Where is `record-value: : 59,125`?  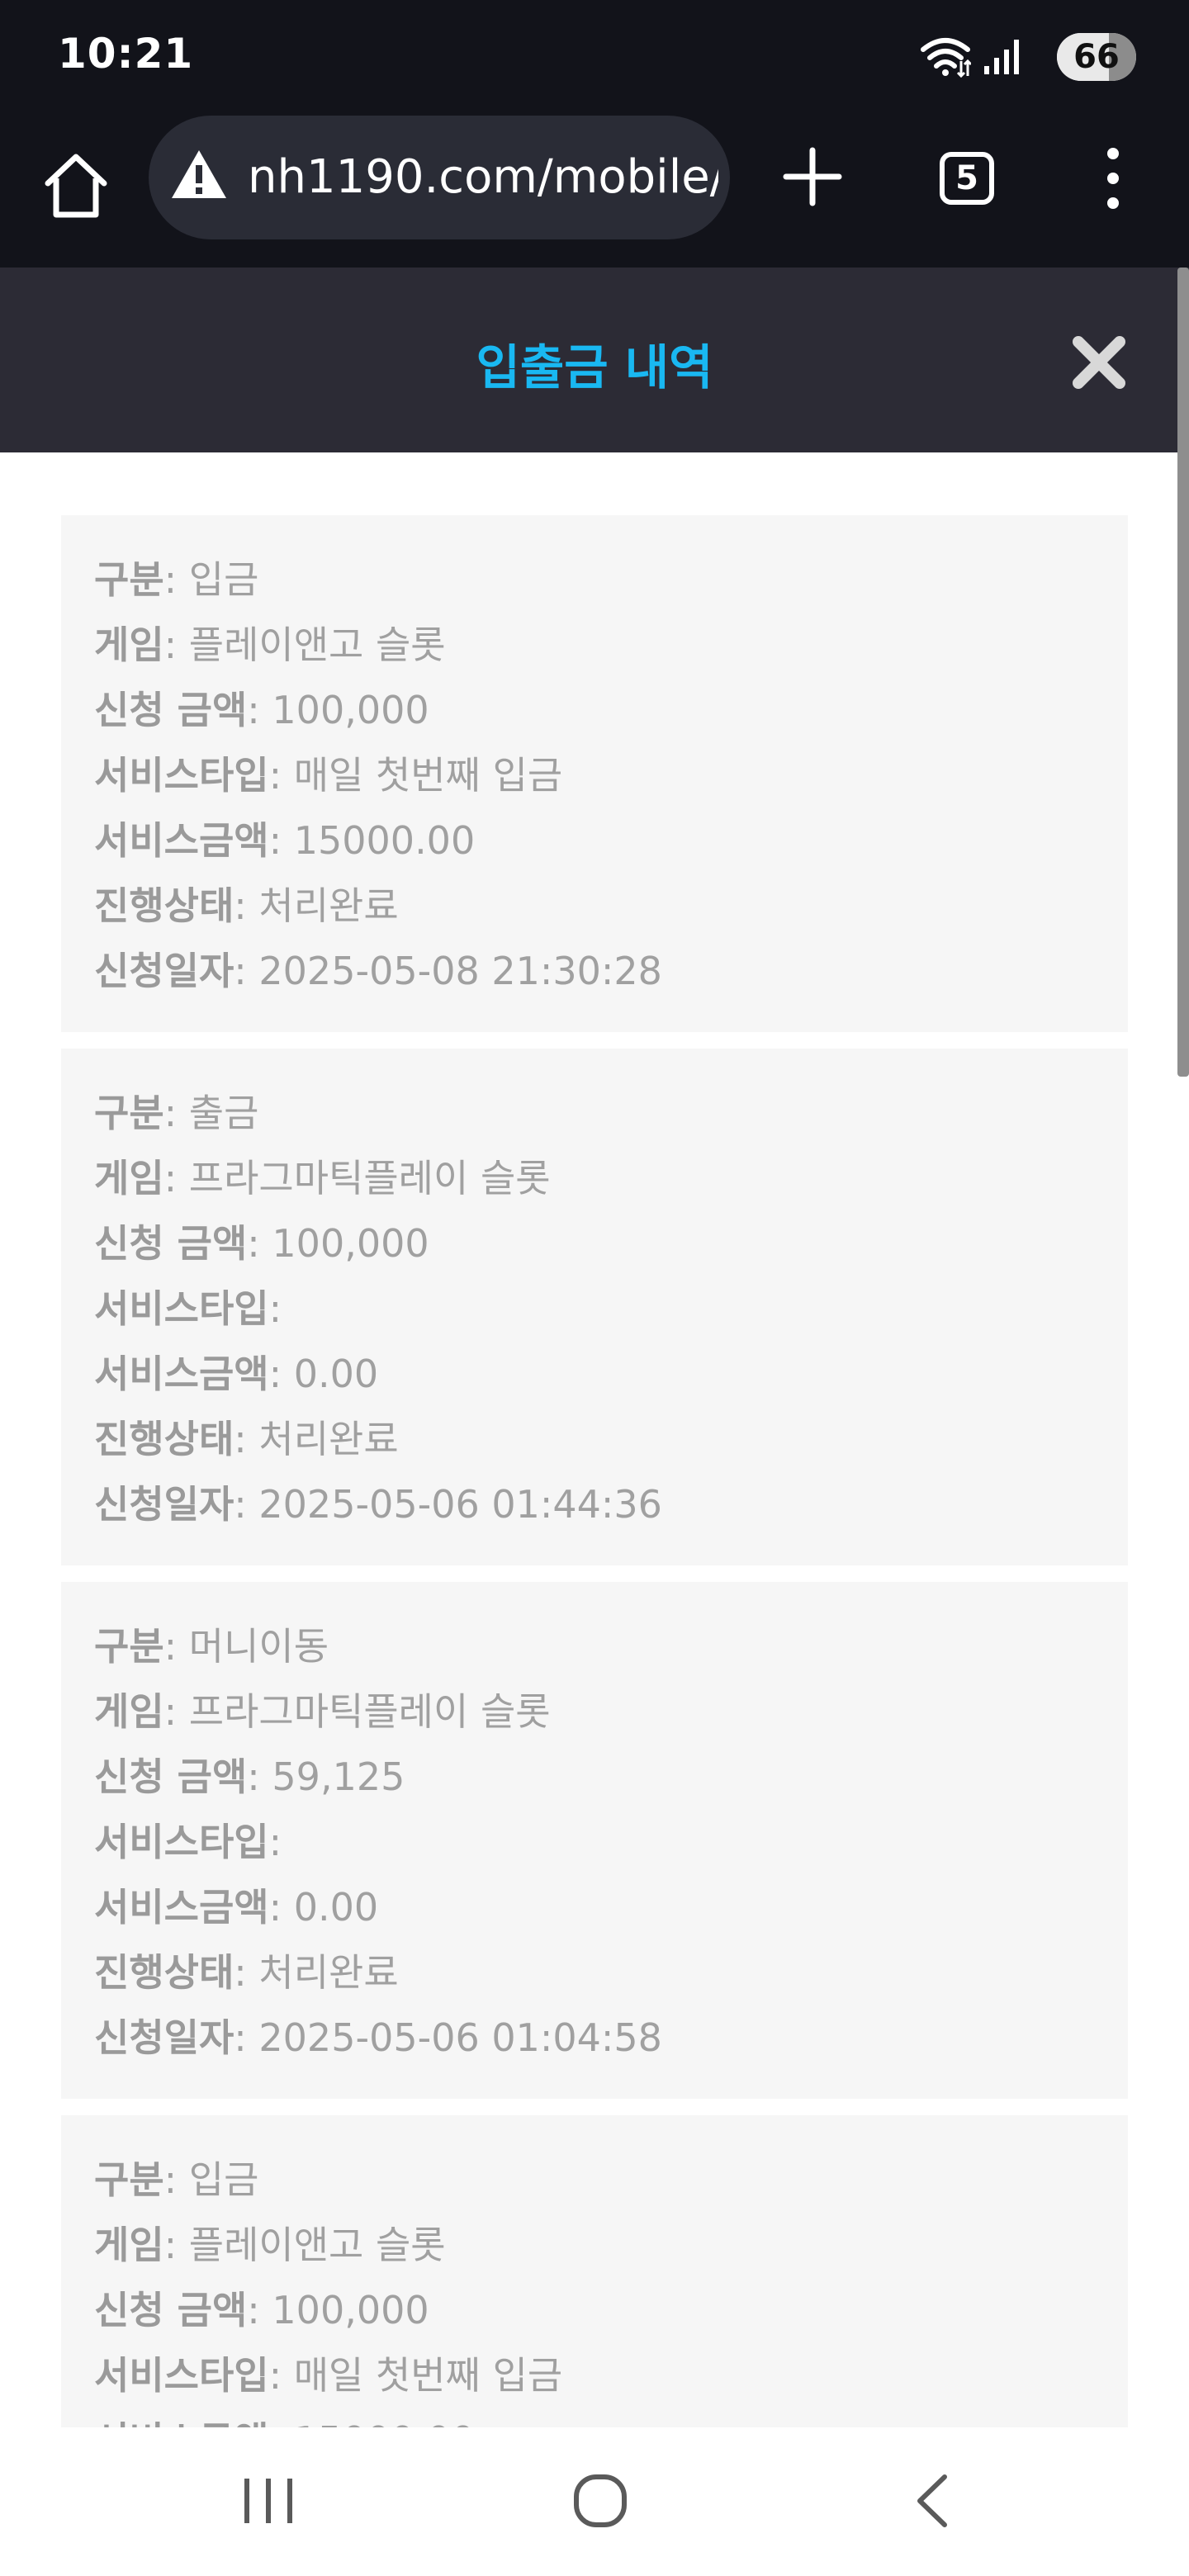 record-value: : 59,125 is located at coordinates (326, 1776).